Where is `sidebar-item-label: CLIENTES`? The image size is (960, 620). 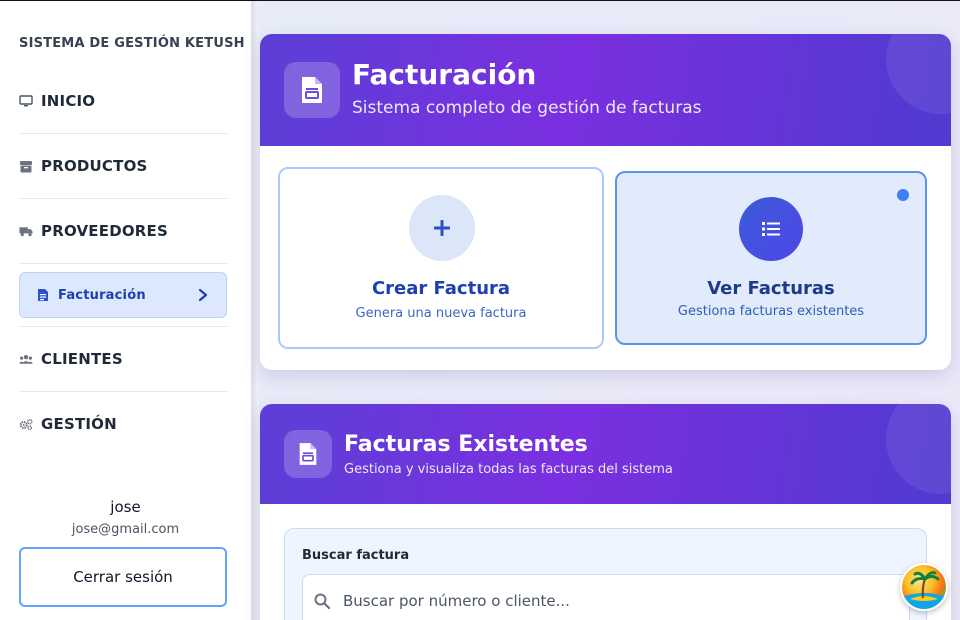 sidebar-item-label: CLIENTES is located at coordinates (82, 359).